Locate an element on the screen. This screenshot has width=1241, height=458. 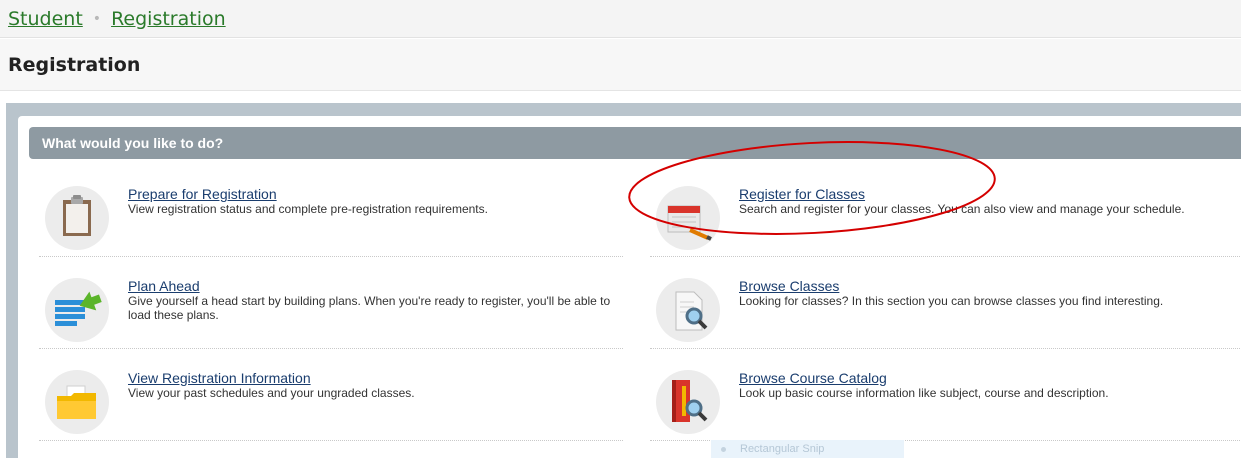
register-classes-link: Register for Classes is located at coordinates (802, 194).